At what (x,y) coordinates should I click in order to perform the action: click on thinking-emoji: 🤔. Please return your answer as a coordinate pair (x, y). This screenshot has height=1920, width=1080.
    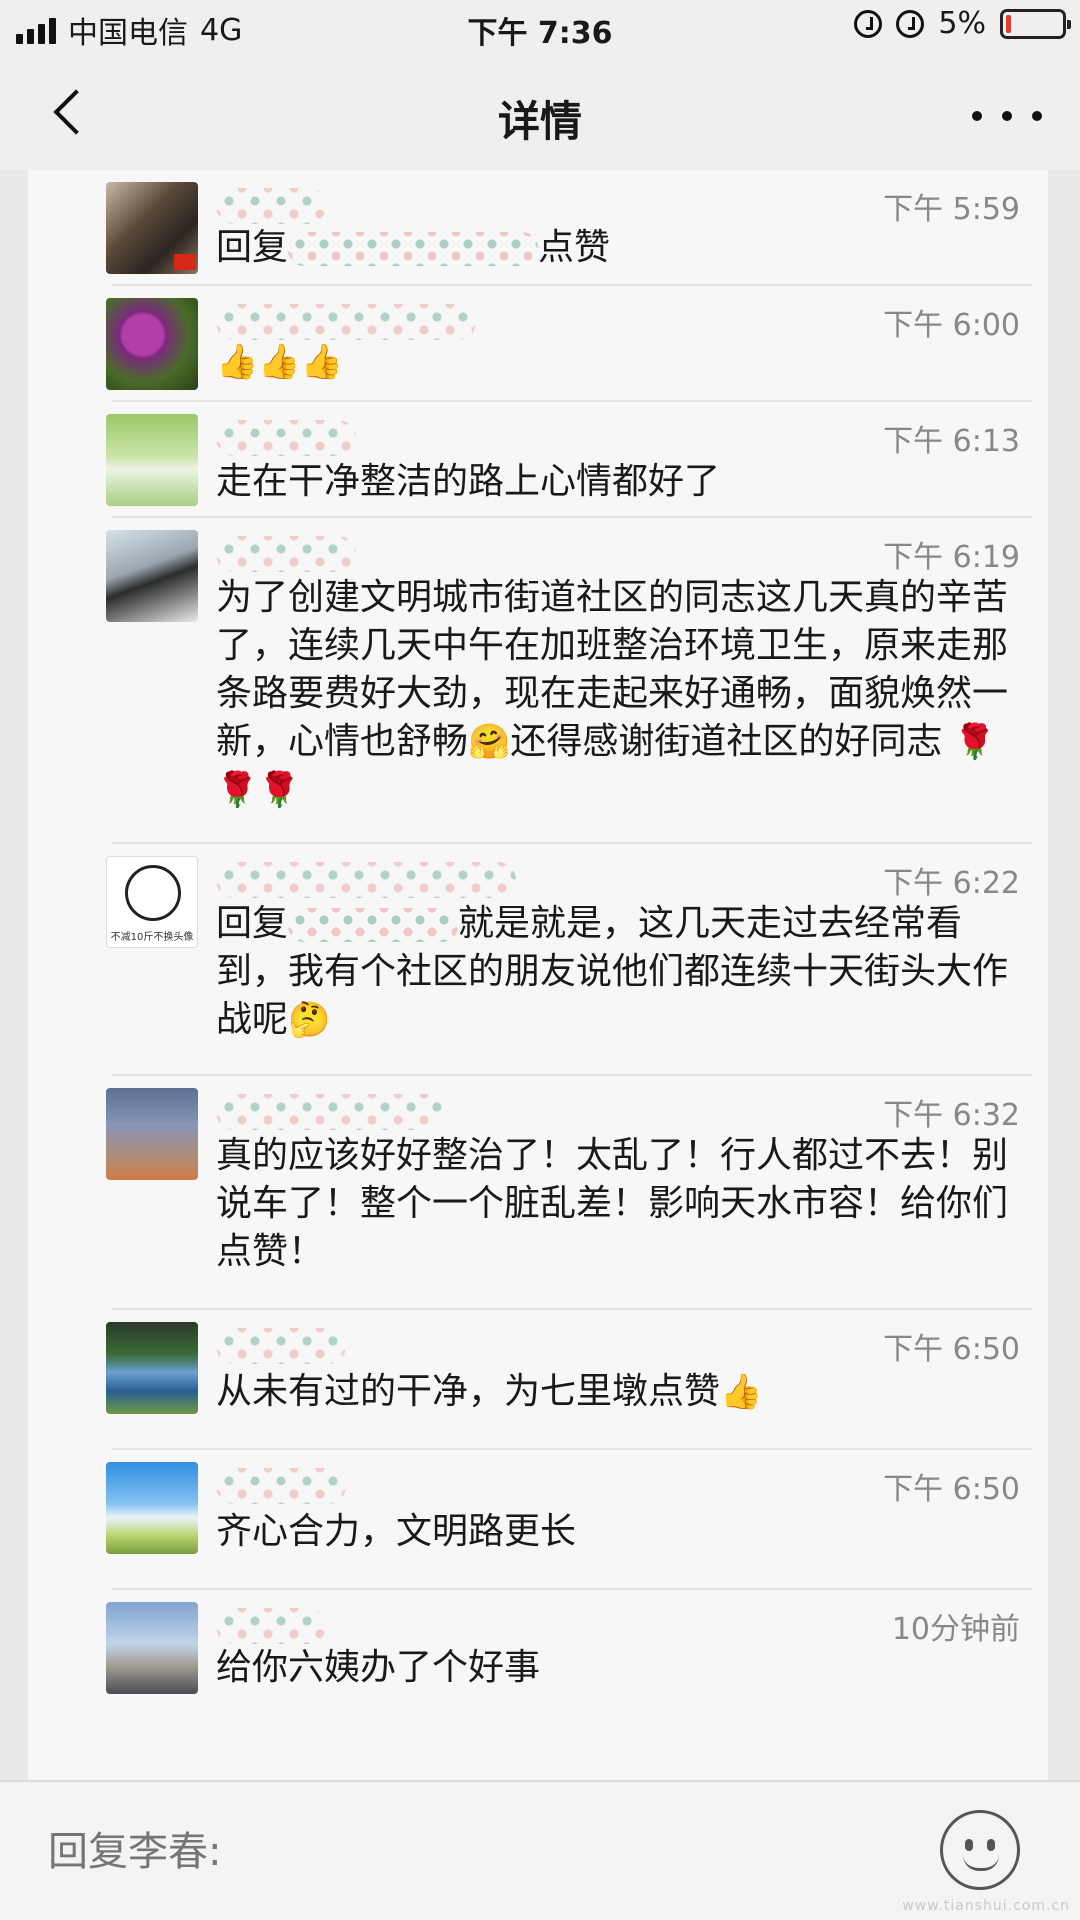
    Looking at the image, I should click on (309, 1020).